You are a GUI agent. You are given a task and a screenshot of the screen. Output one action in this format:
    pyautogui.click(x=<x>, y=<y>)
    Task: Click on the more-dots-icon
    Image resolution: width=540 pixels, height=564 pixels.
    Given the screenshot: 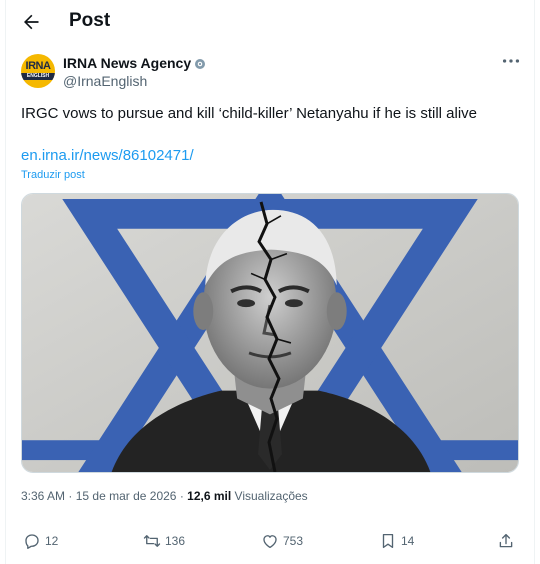 What is the action you would take?
    pyautogui.click(x=511, y=61)
    